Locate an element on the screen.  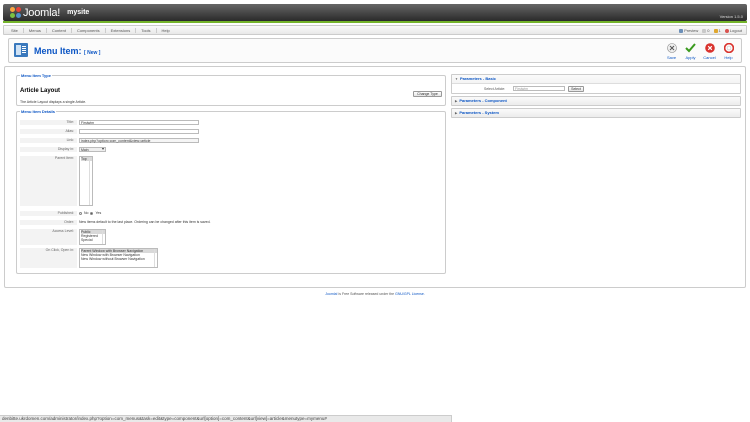
status-area: Preview 0 1 Logout is located at coordinates (710, 30).